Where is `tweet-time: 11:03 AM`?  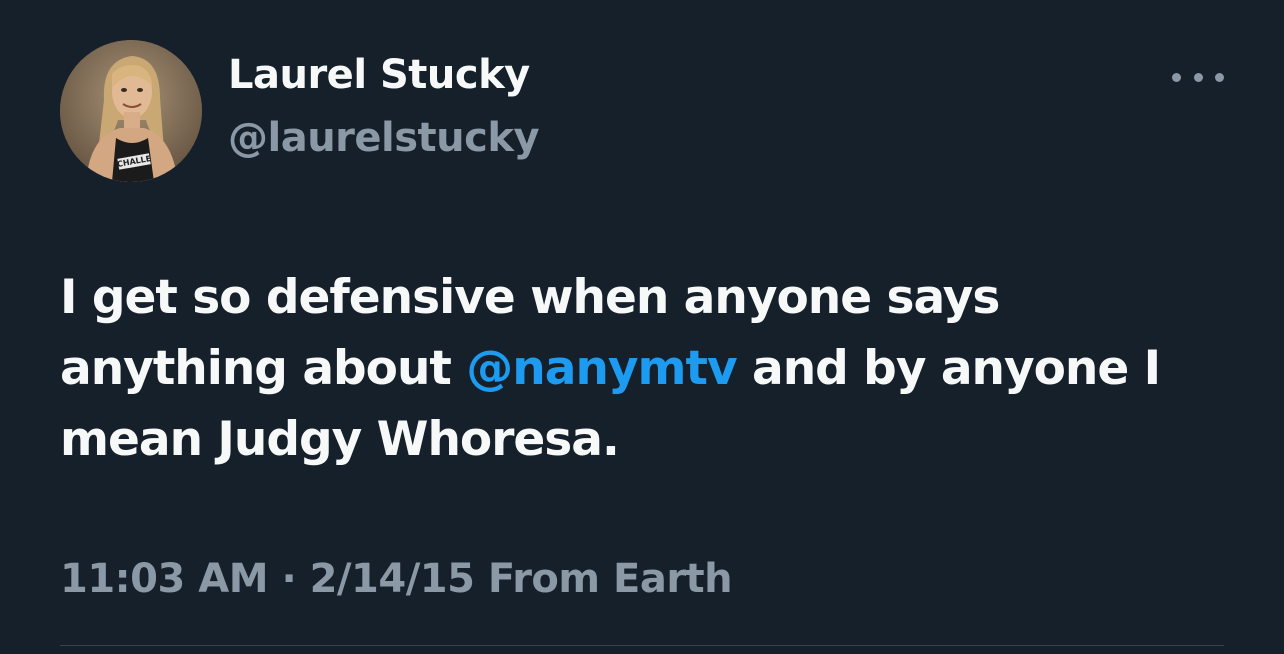 tweet-time: 11:03 AM is located at coordinates (164, 579).